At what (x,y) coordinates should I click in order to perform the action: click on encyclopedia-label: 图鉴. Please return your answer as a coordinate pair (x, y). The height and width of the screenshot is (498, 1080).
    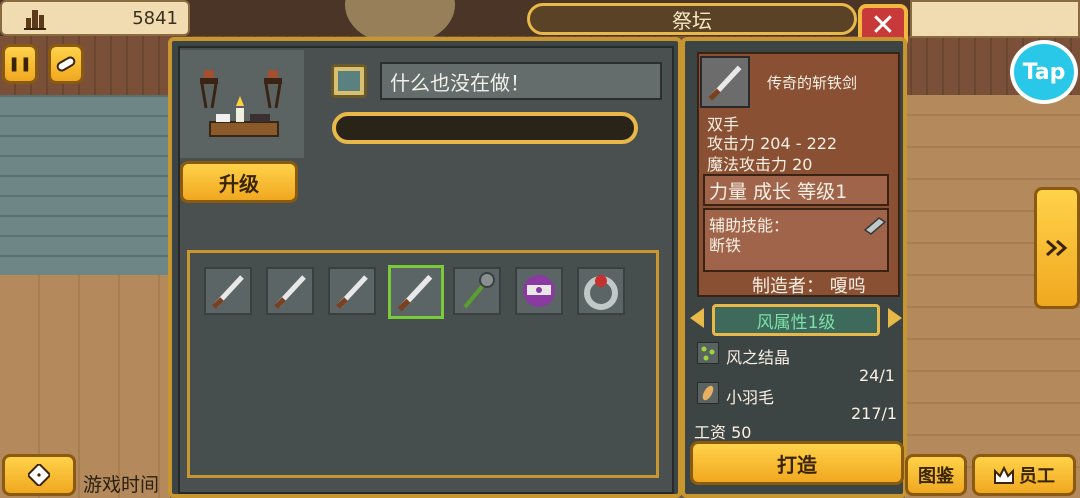
    Looking at the image, I should click on (936, 476).